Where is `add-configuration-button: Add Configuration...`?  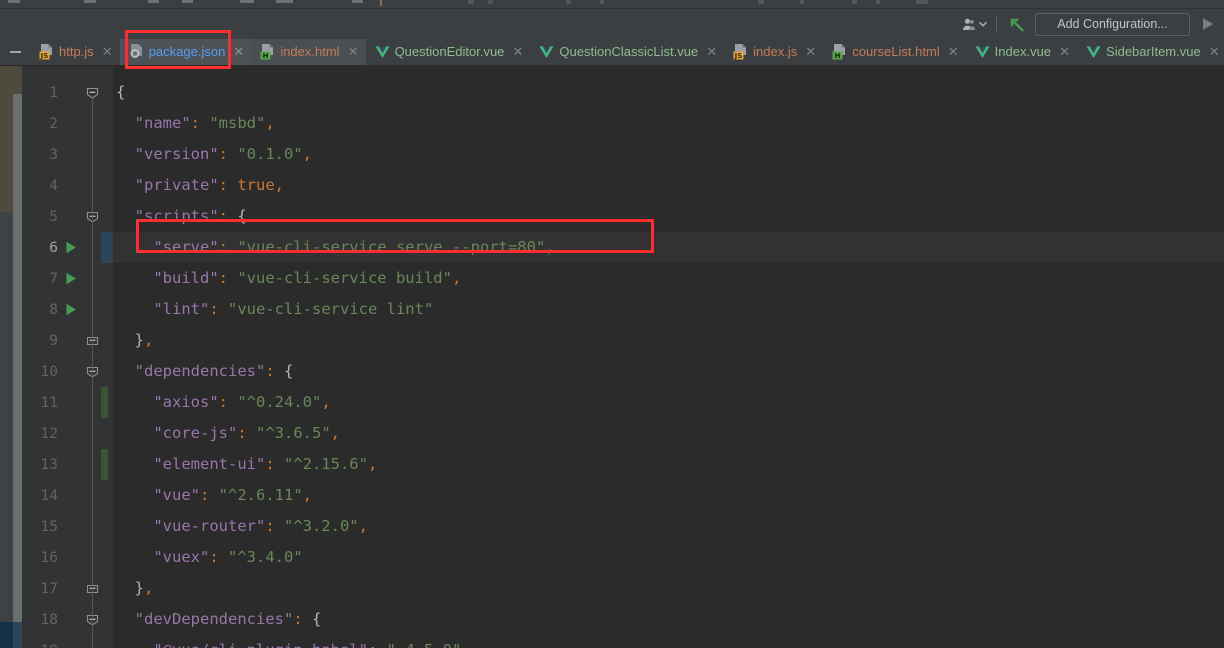
add-configuration-button: Add Configuration... is located at coordinates (1112, 24).